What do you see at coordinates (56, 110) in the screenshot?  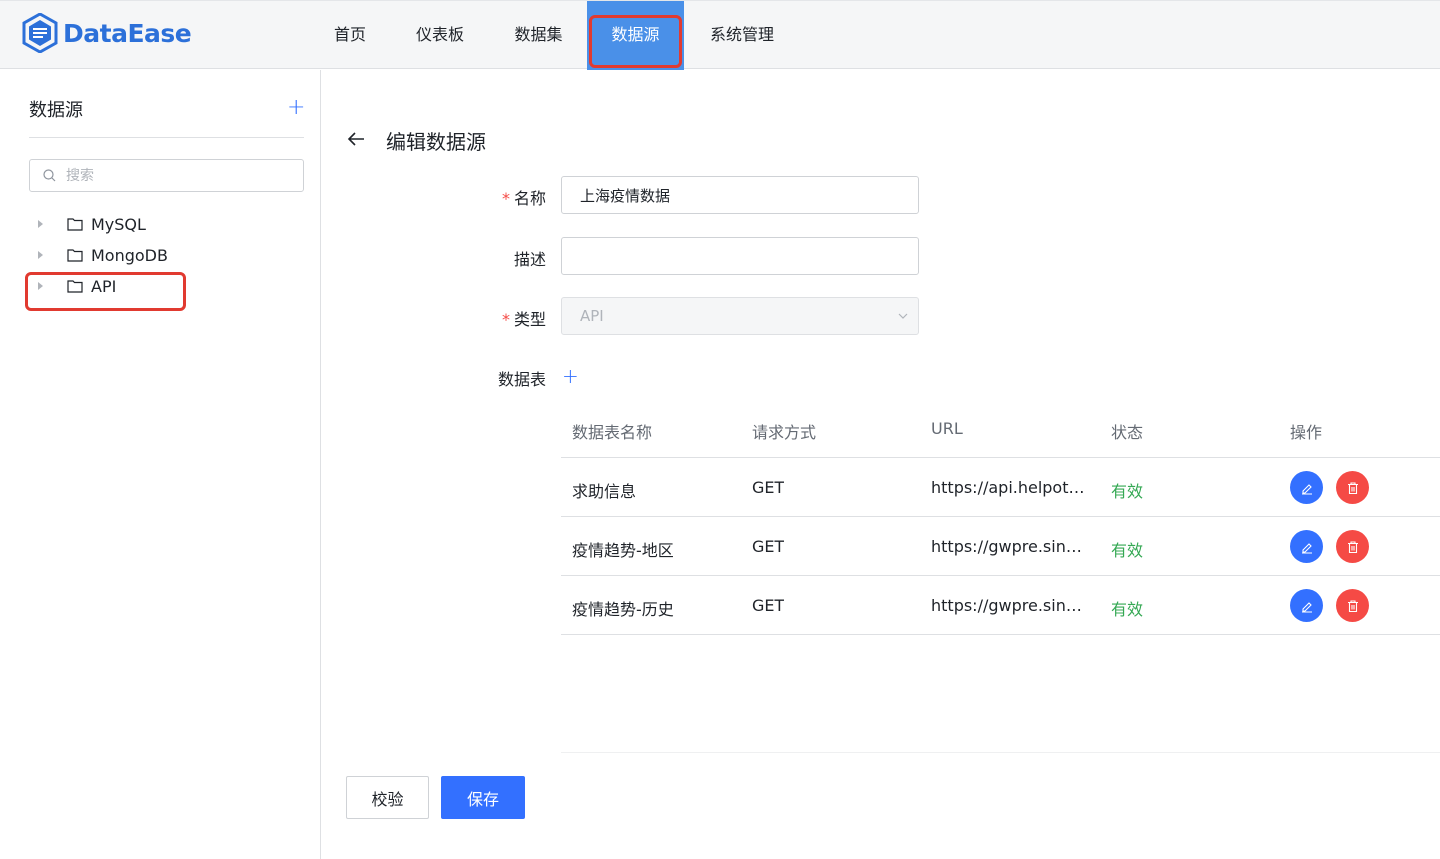 I see `sidebar-title: 数据源` at bounding box center [56, 110].